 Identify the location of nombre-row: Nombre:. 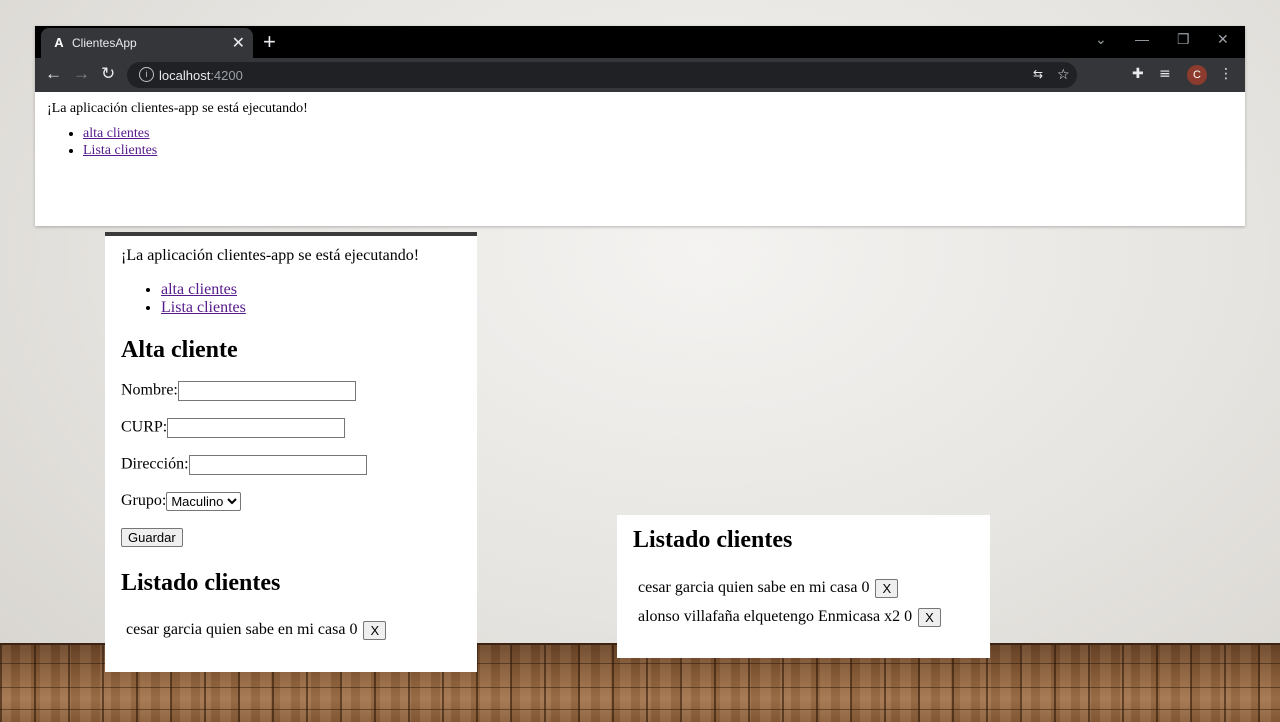
(238, 391).